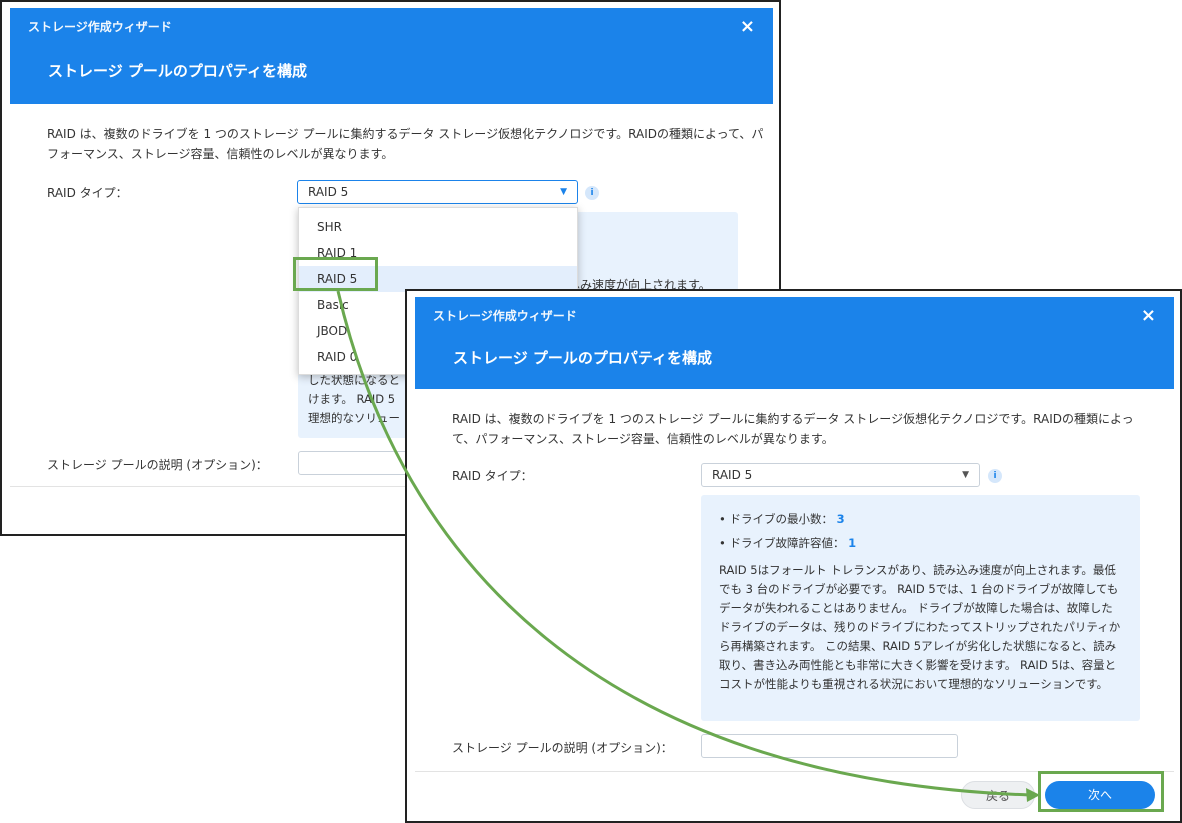 The image size is (1182, 823). I want to click on partial-text-4: 理想的なソリュー, so click(354, 418).